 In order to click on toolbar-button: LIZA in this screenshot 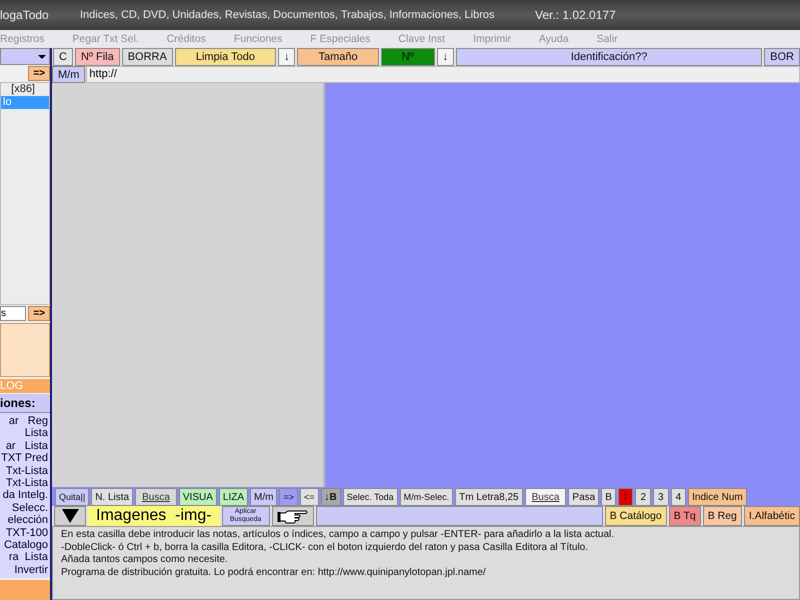, I will do `click(233, 497)`.